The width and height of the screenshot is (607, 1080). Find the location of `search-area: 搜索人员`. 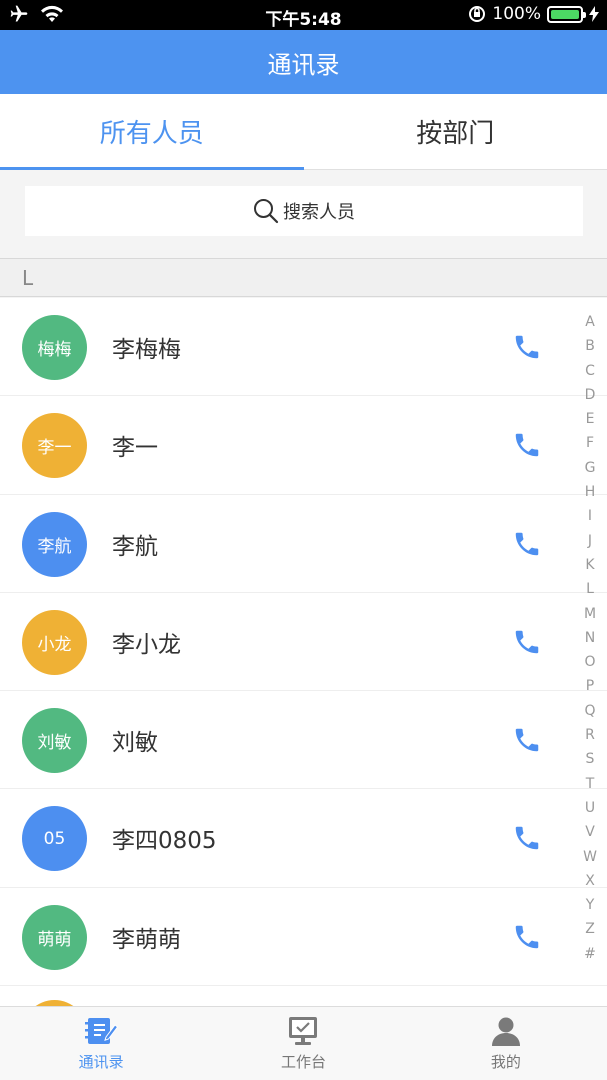

search-area: 搜索人员 is located at coordinates (303, 211).